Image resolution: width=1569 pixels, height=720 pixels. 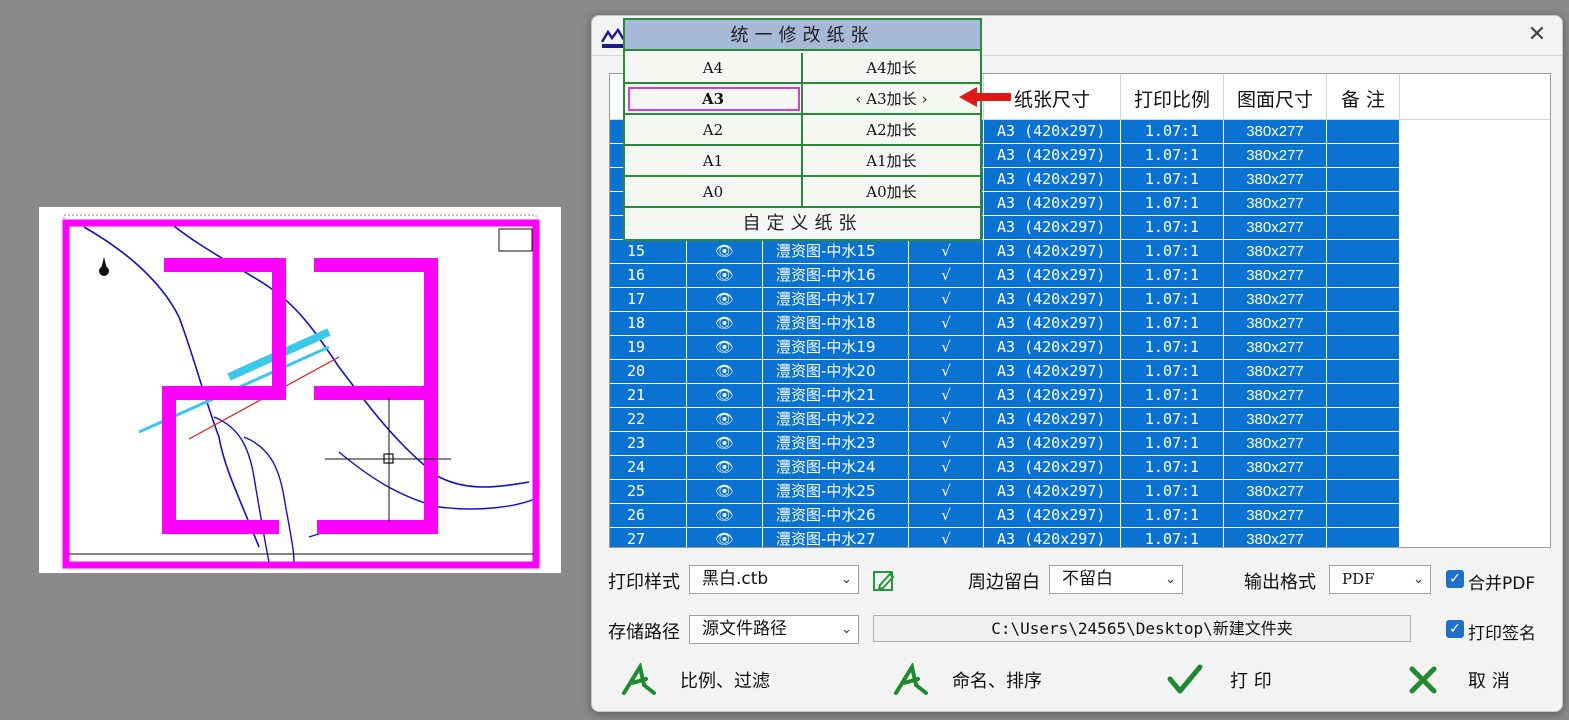 What do you see at coordinates (802, 224) in the screenshot?
I see `custom-paper-option: 自定义纸张` at bounding box center [802, 224].